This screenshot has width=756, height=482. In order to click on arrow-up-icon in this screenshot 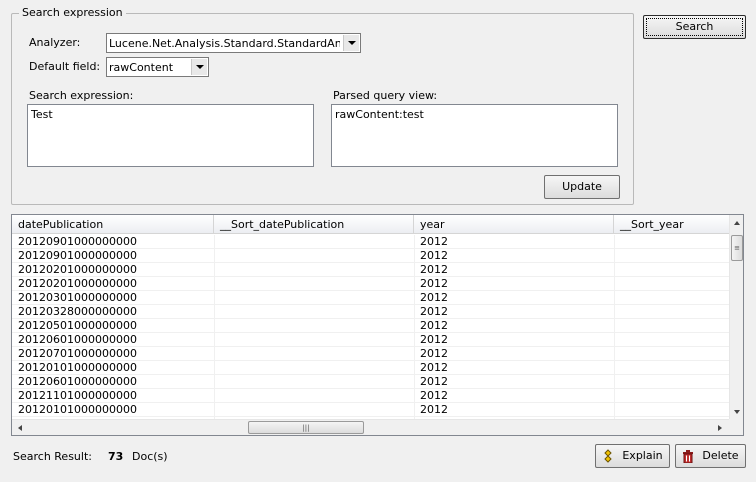, I will do `click(737, 223)`.